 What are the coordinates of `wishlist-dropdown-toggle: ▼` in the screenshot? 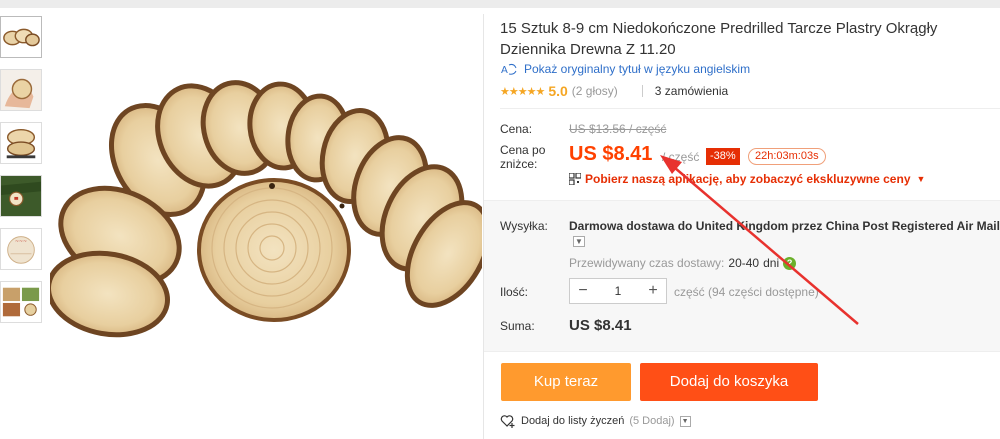 It's located at (685, 421).